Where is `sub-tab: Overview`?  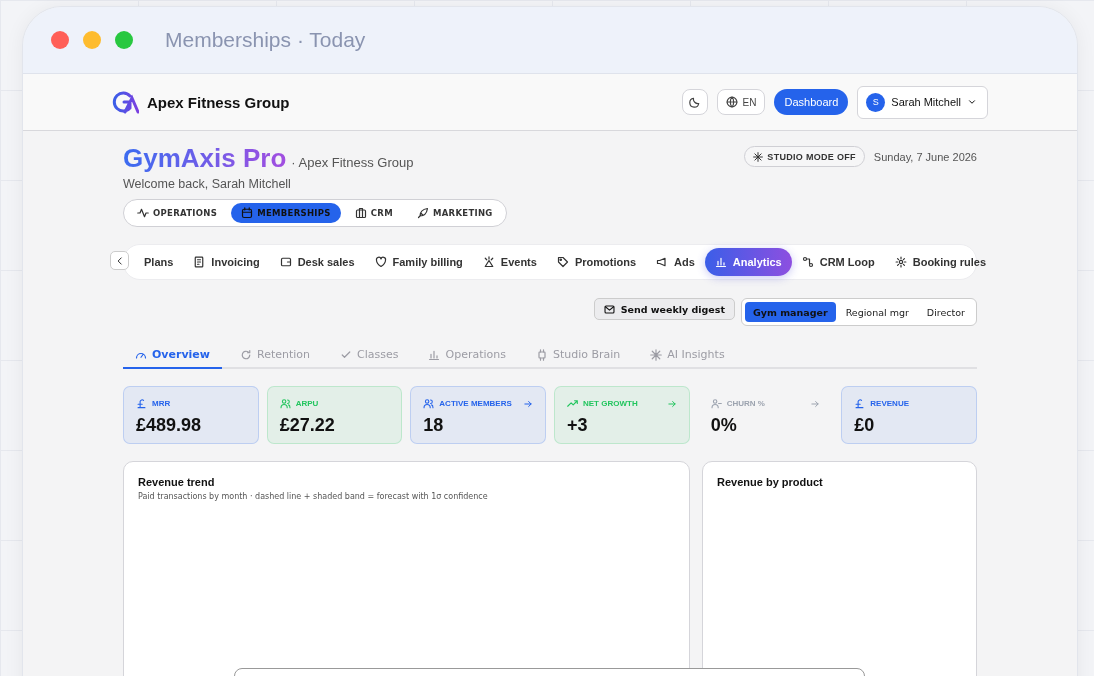 sub-tab: Overview is located at coordinates (172, 358).